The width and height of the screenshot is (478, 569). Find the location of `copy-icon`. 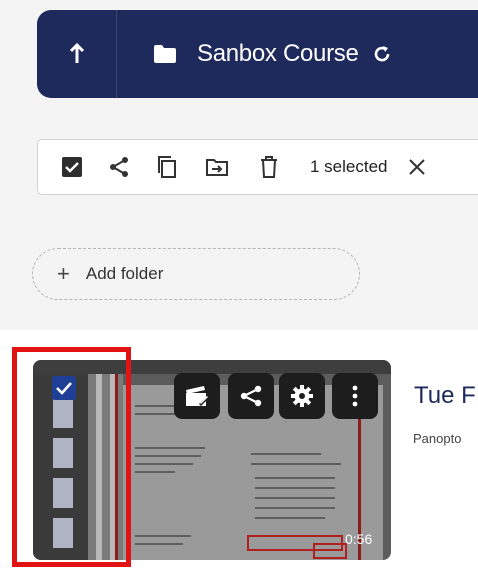

copy-icon is located at coordinates (167, 167).